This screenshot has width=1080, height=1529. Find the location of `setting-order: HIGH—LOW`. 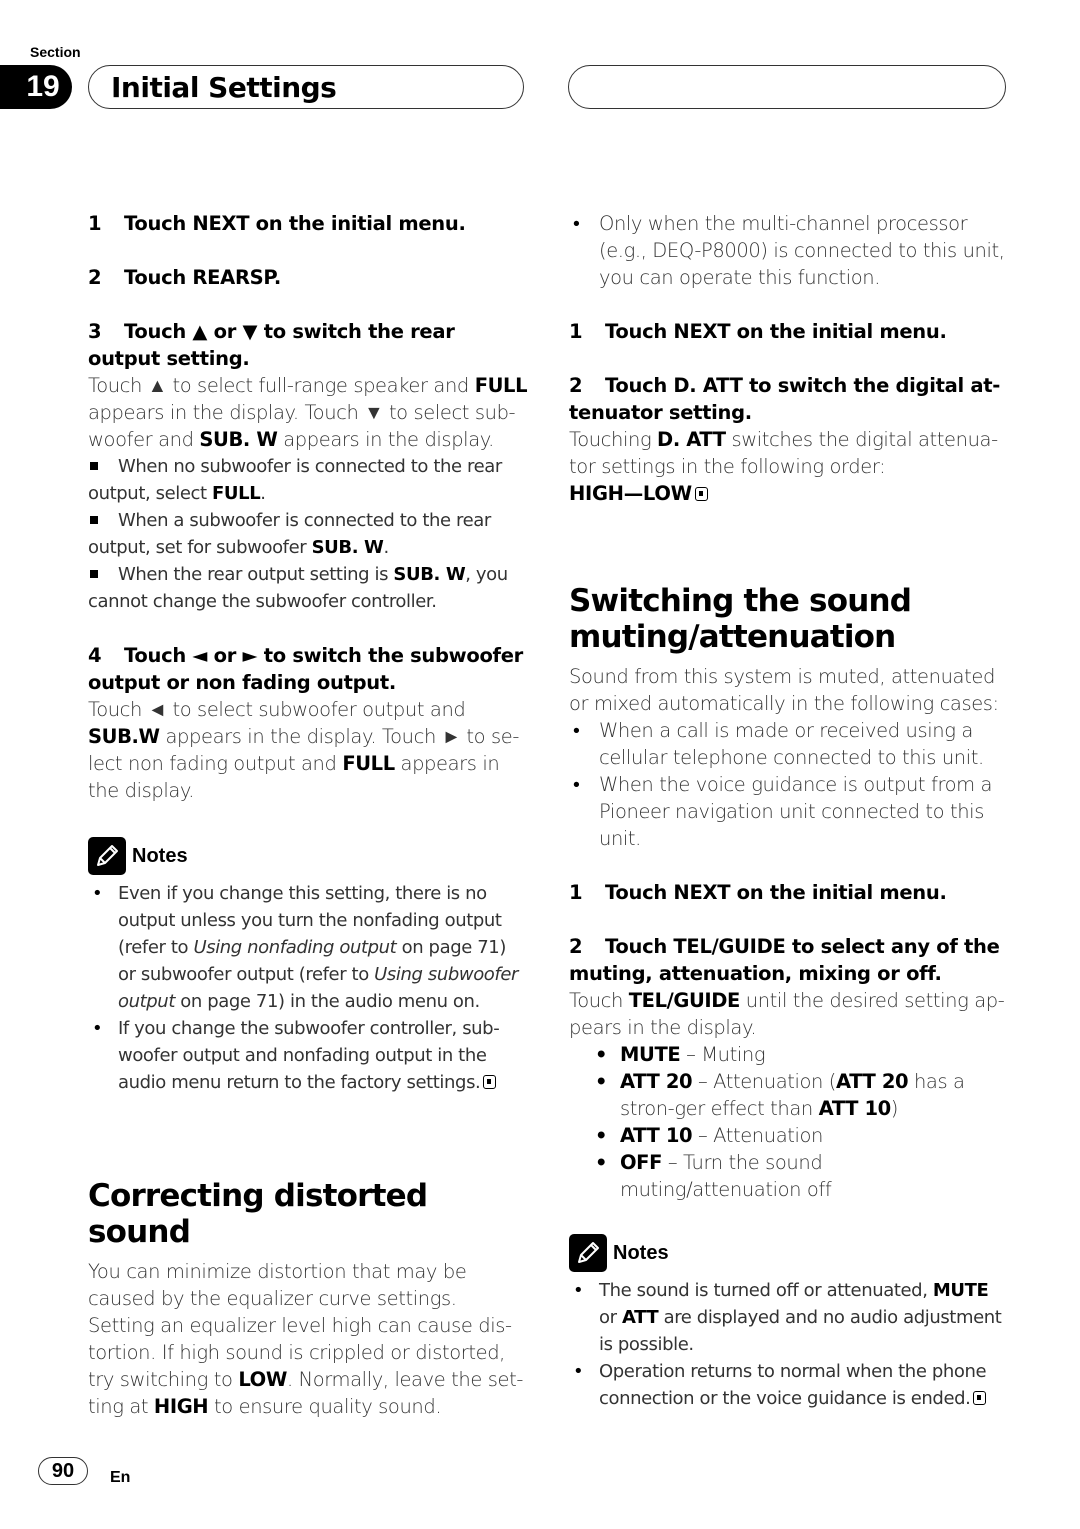

setting-order: HIGH—LOW is located at coordinates (789, 493).